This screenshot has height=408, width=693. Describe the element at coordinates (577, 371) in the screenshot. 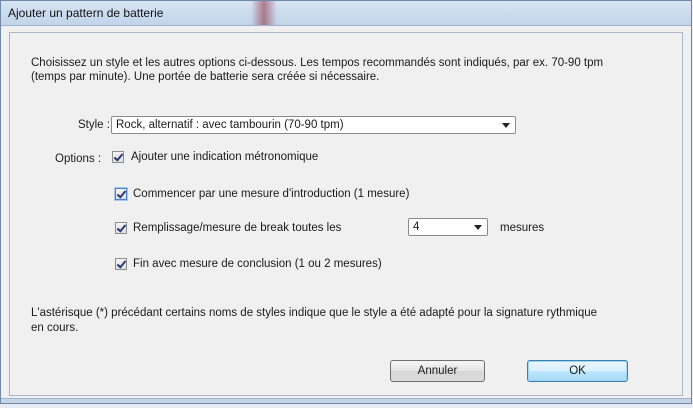

I see `ok-button: OK` at that location.